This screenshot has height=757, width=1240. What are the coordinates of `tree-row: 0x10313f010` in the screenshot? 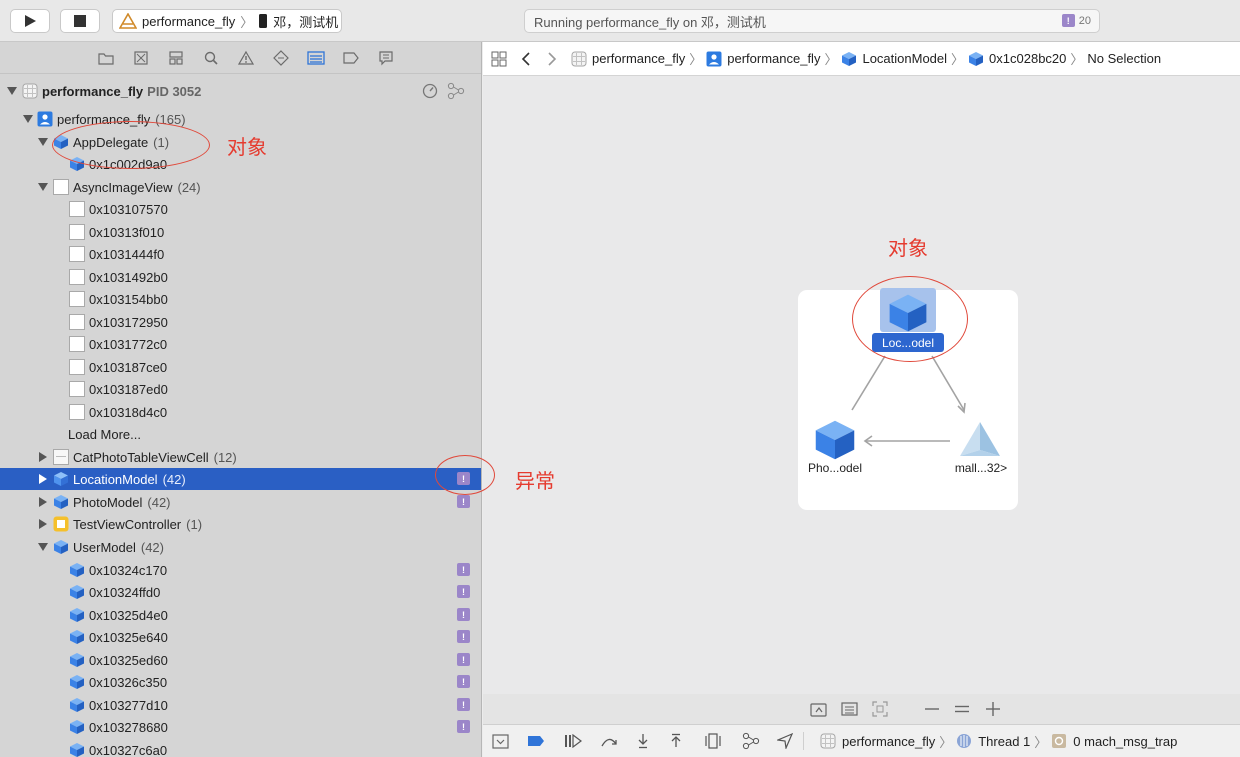 It's located at (240, 232).